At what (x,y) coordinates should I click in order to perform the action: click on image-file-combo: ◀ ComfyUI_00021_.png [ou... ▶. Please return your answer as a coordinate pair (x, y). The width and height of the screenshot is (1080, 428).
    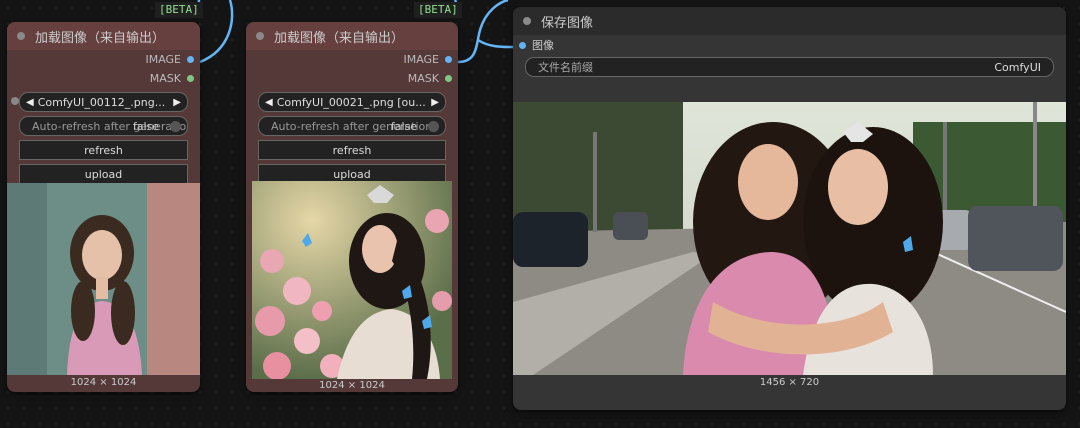
    Looking at the image, I should click on (352, 102).